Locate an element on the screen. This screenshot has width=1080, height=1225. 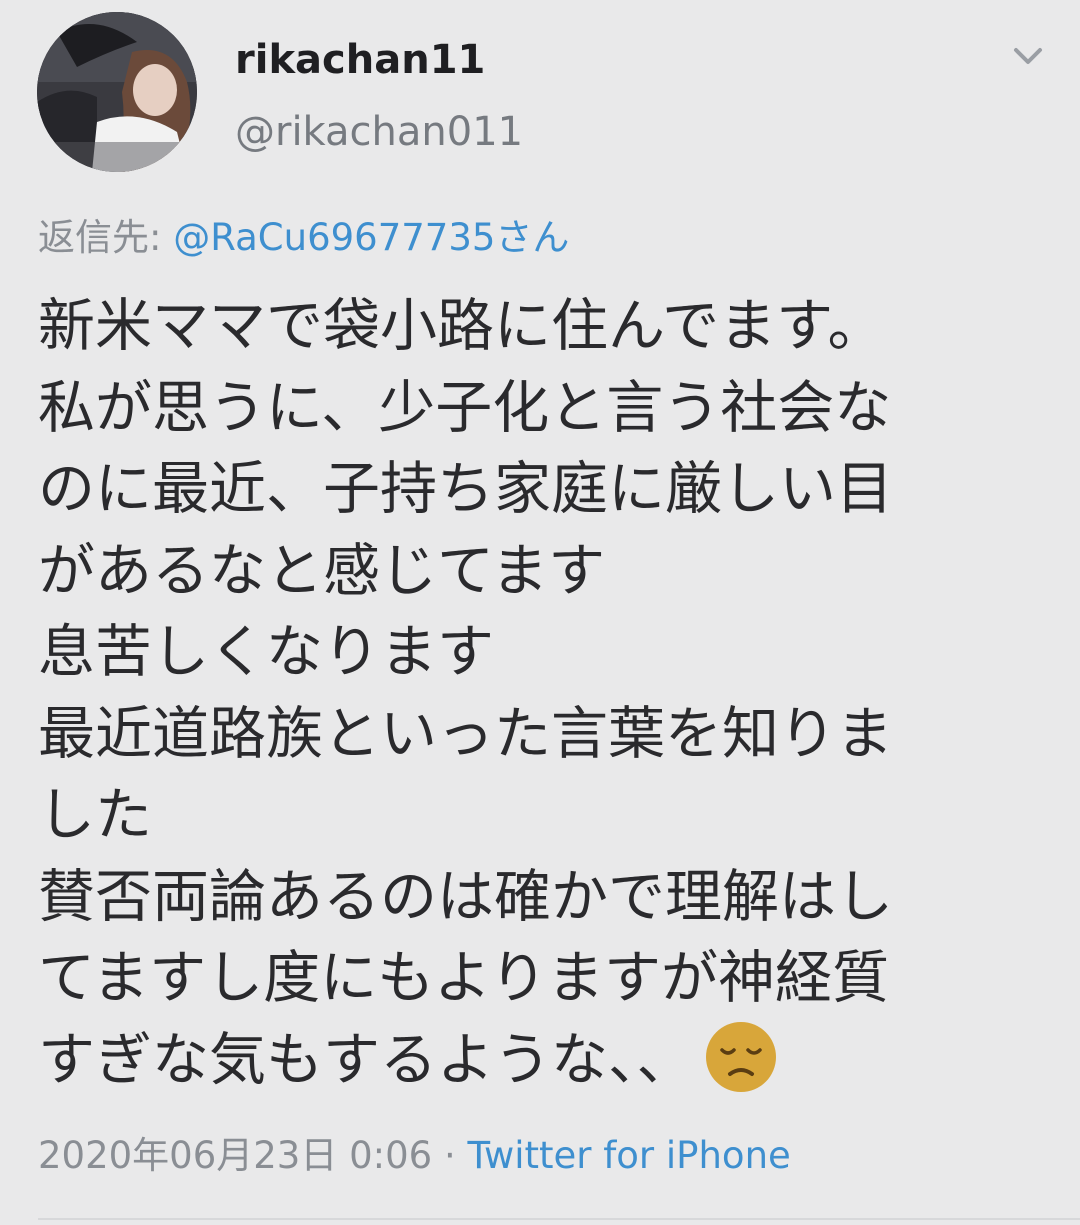
reply-to-line: 返信先: @RaCu69677735さん is located at coordinates (303, 238).